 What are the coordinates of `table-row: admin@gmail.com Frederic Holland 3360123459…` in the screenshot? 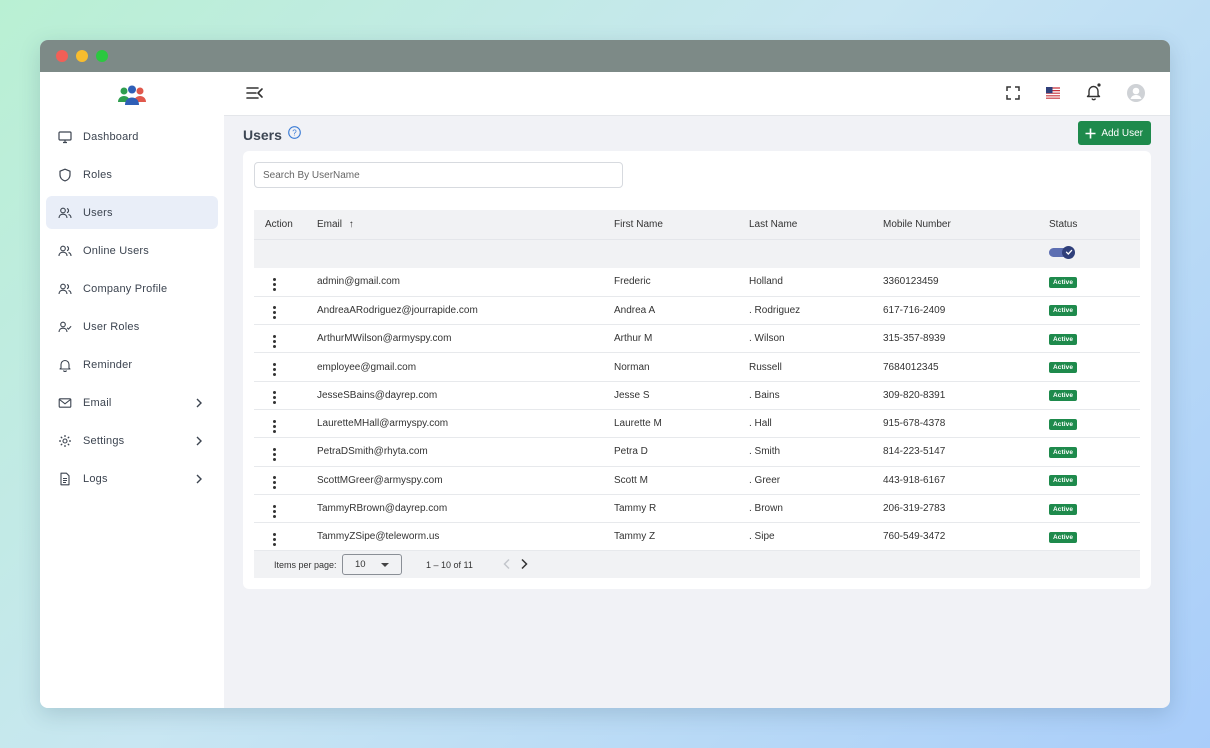 It's located at (697, 282).